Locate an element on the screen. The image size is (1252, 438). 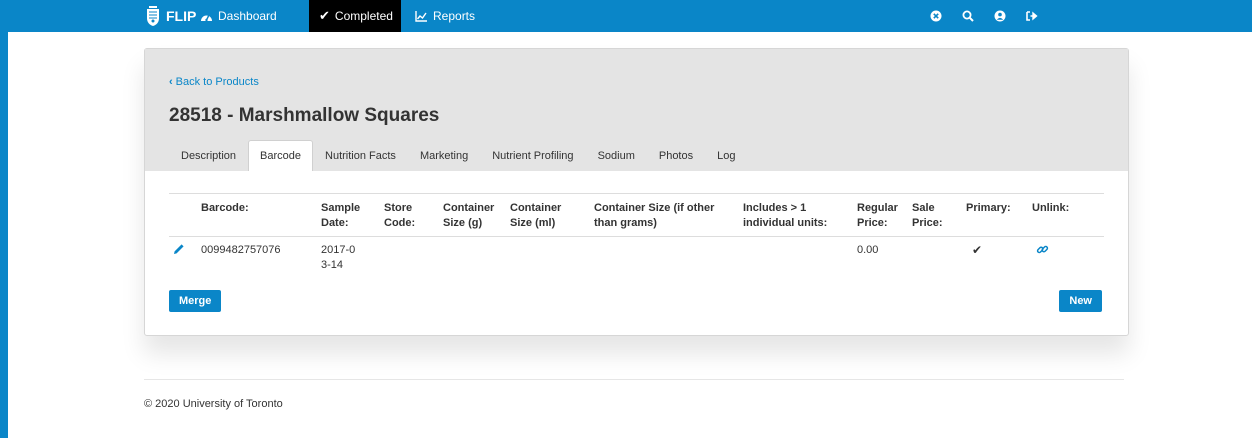
brand: FLIP is located at coordinates (171, 16).